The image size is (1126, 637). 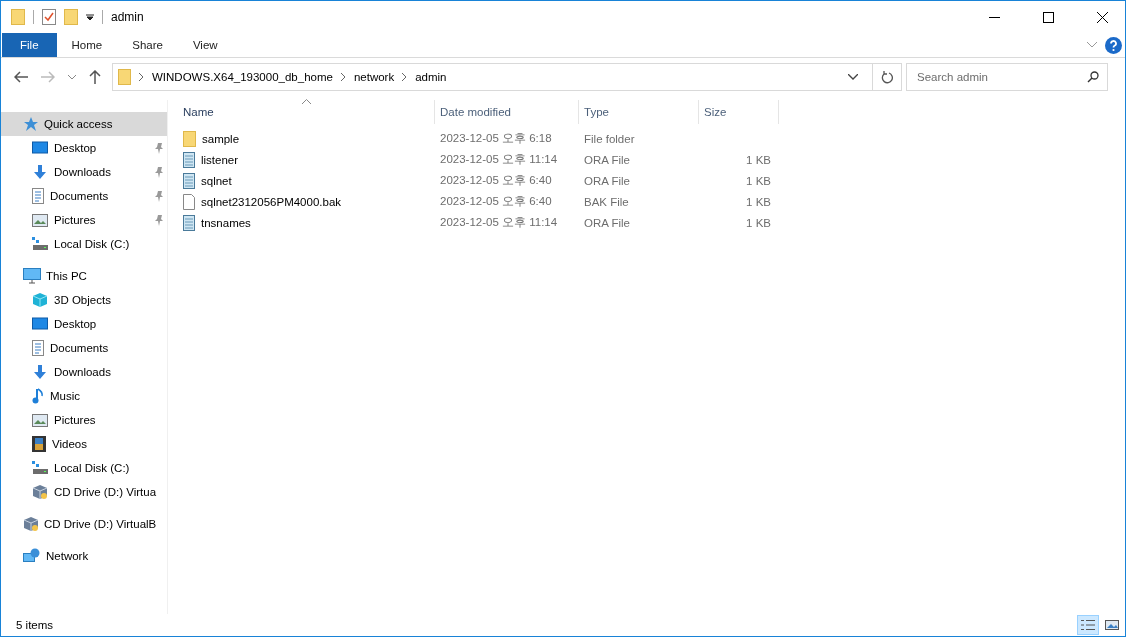 What do you see at coordinates (306, 201) in the screenshot?
I see `file-name: sqlnet2312056PM4000.bak` at bounding box center [306, 201].